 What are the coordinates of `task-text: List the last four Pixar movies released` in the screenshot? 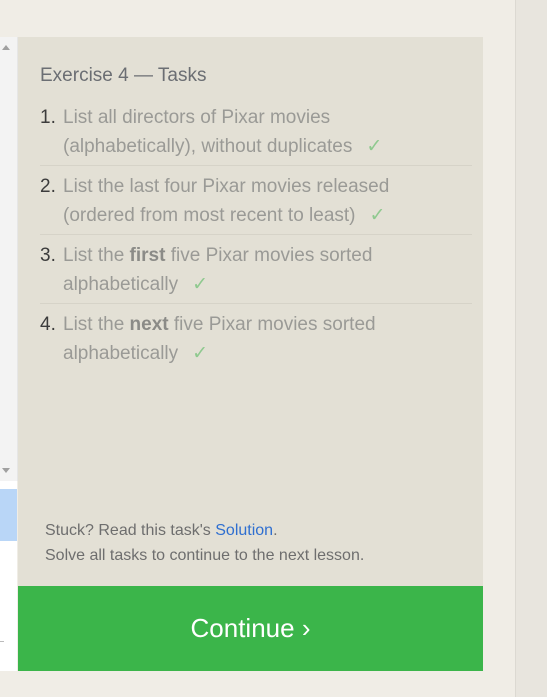 It's located at (226, 186).